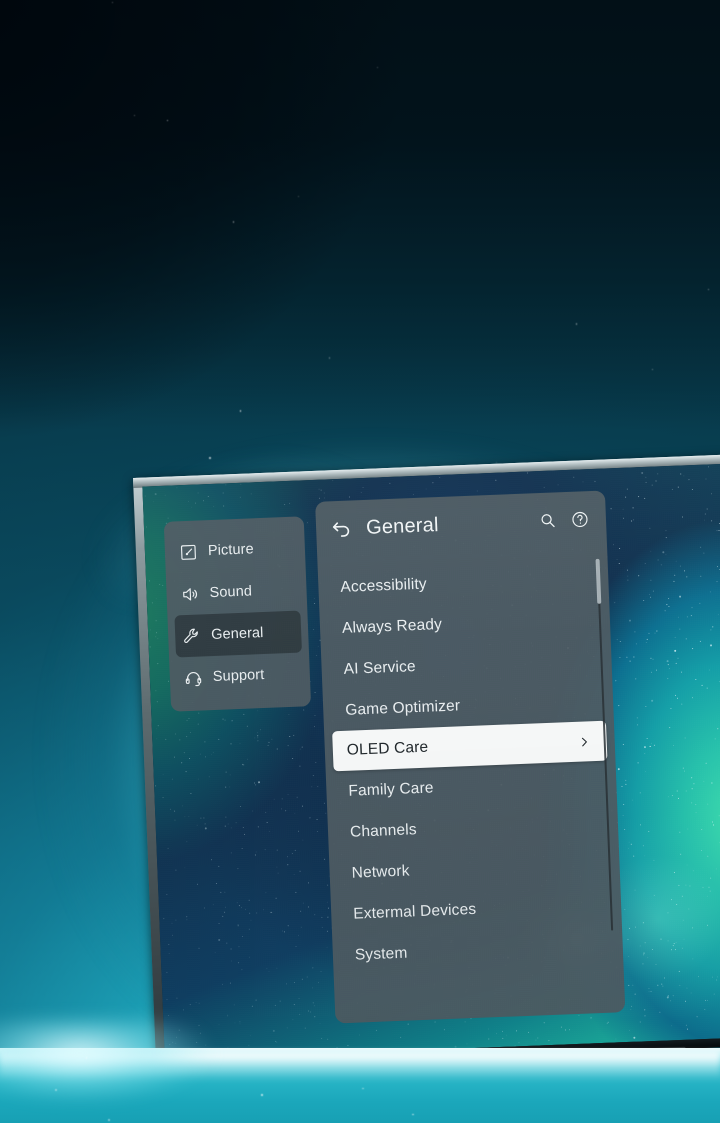 The image size is (720, 1123). Describe the element at coordinates (194, 678) in the screenshot. I see `headset-icon` at that location.